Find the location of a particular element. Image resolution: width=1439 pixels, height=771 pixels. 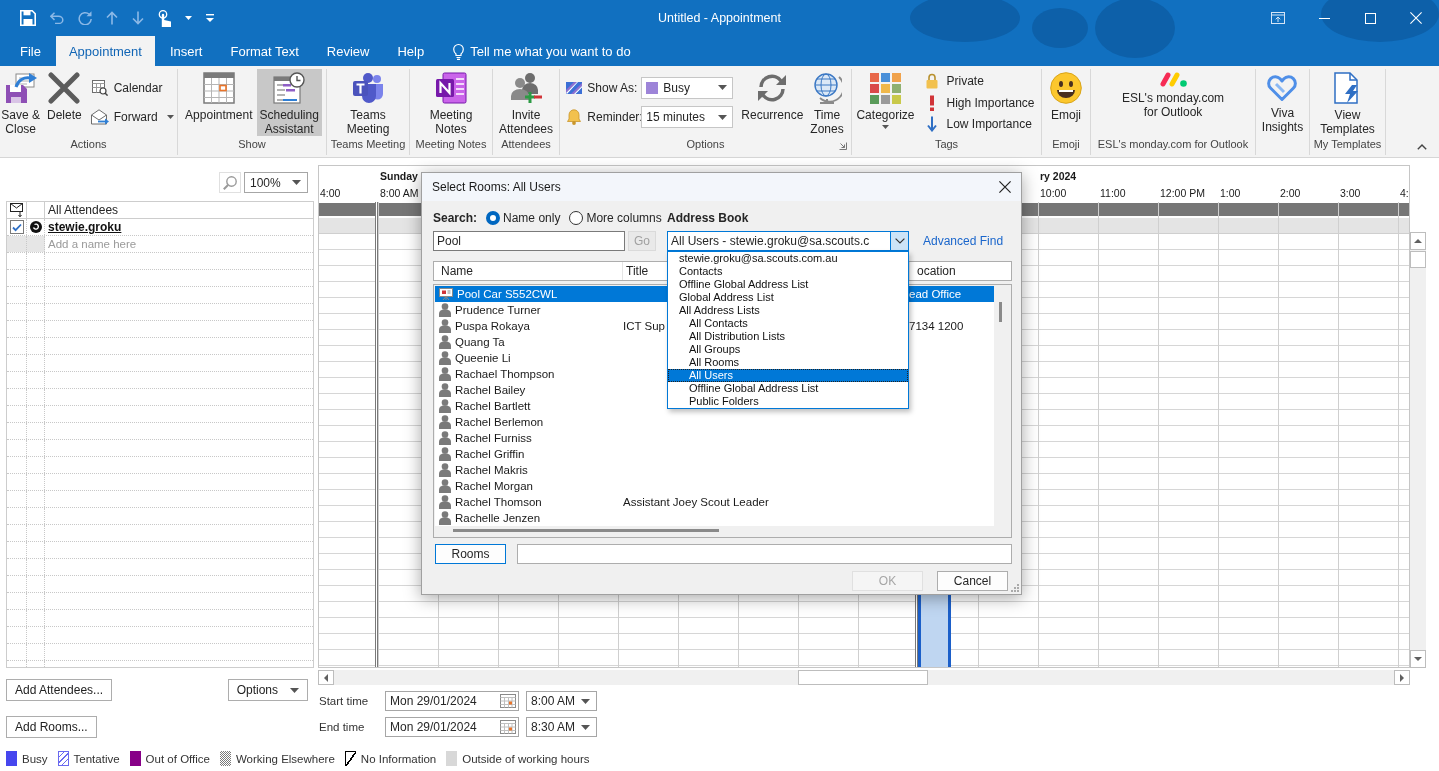

redo-icon is located at coordinates (85, 18).